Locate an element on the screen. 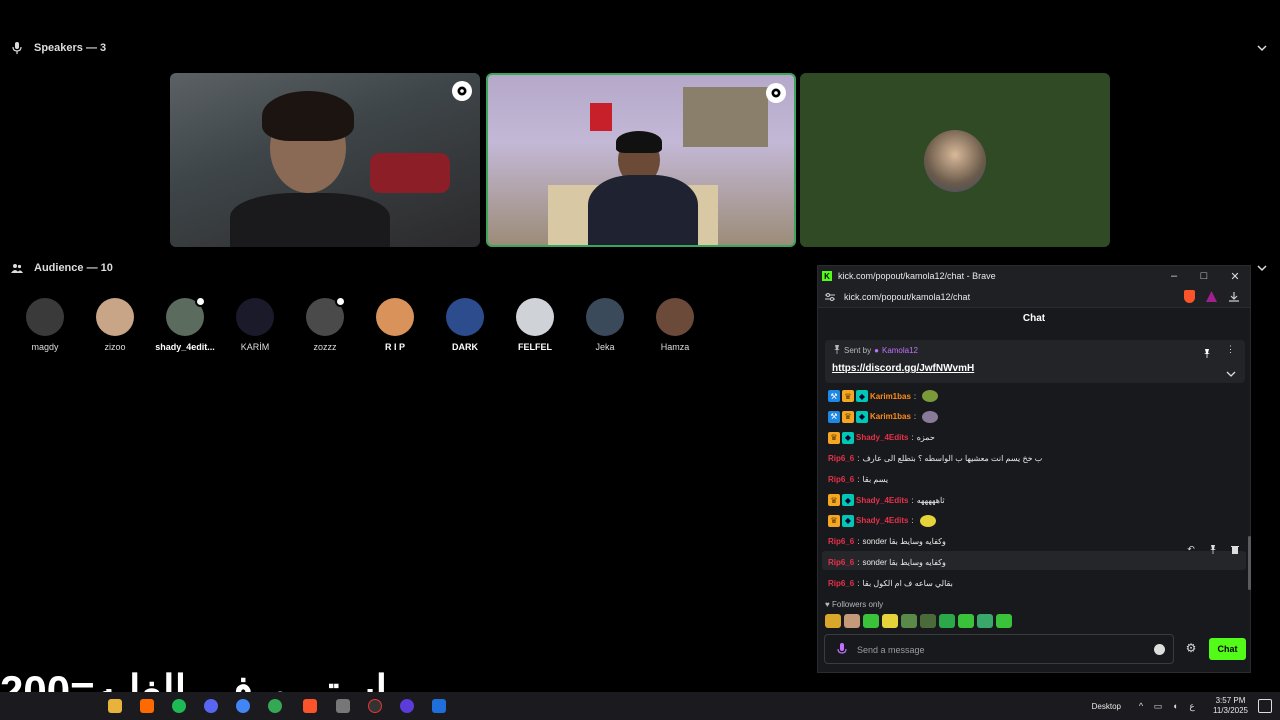 The height and width of the screenshot is (720, 1280). audience-member: KARİM is located at coordinates (255, 325).